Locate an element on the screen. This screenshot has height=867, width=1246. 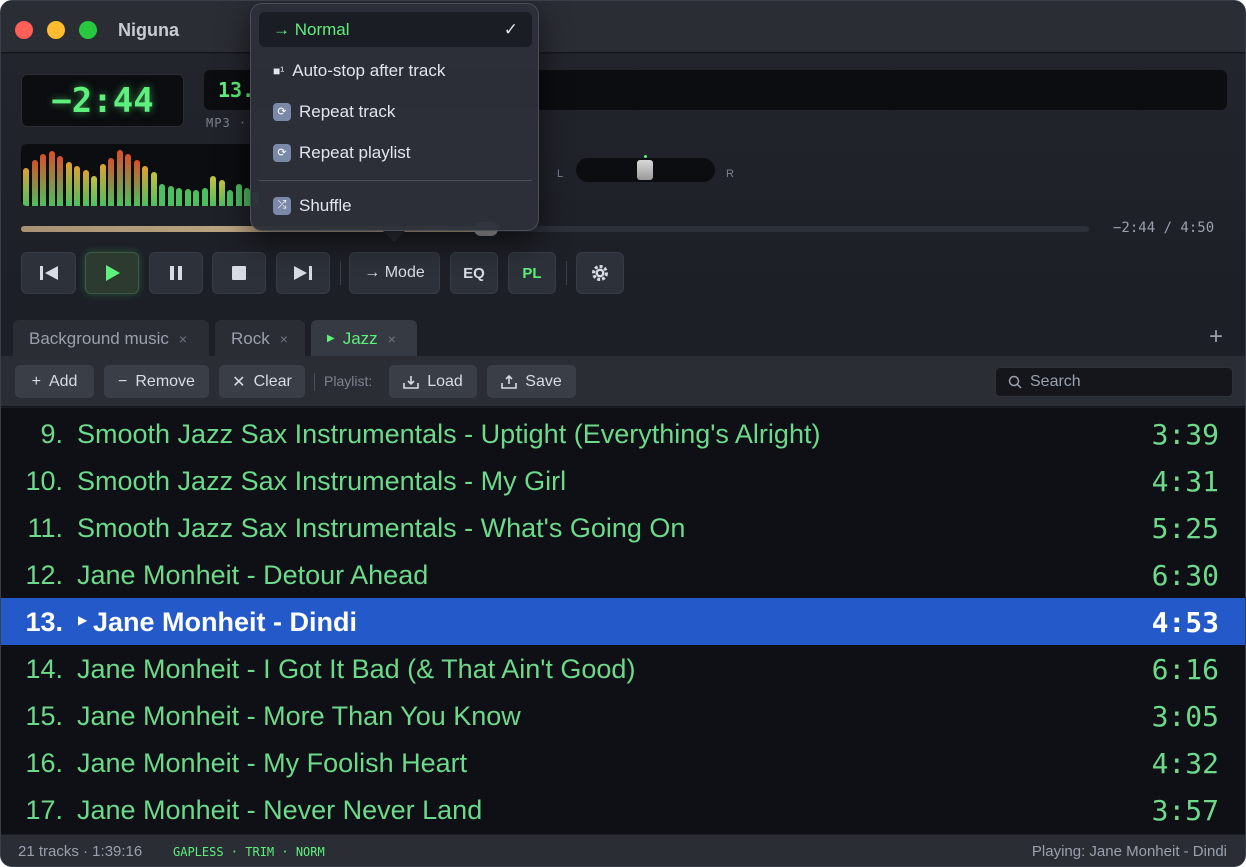
clear-button: ✕ Clear is located at coordinates (262, 381).